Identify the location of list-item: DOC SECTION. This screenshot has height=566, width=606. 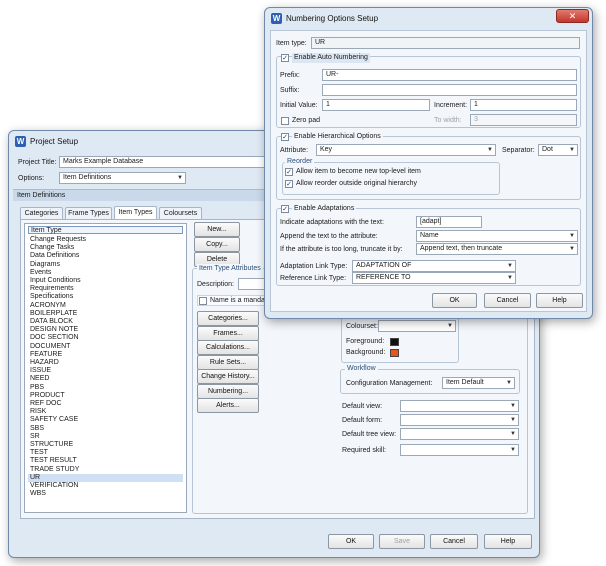
(105, 338).